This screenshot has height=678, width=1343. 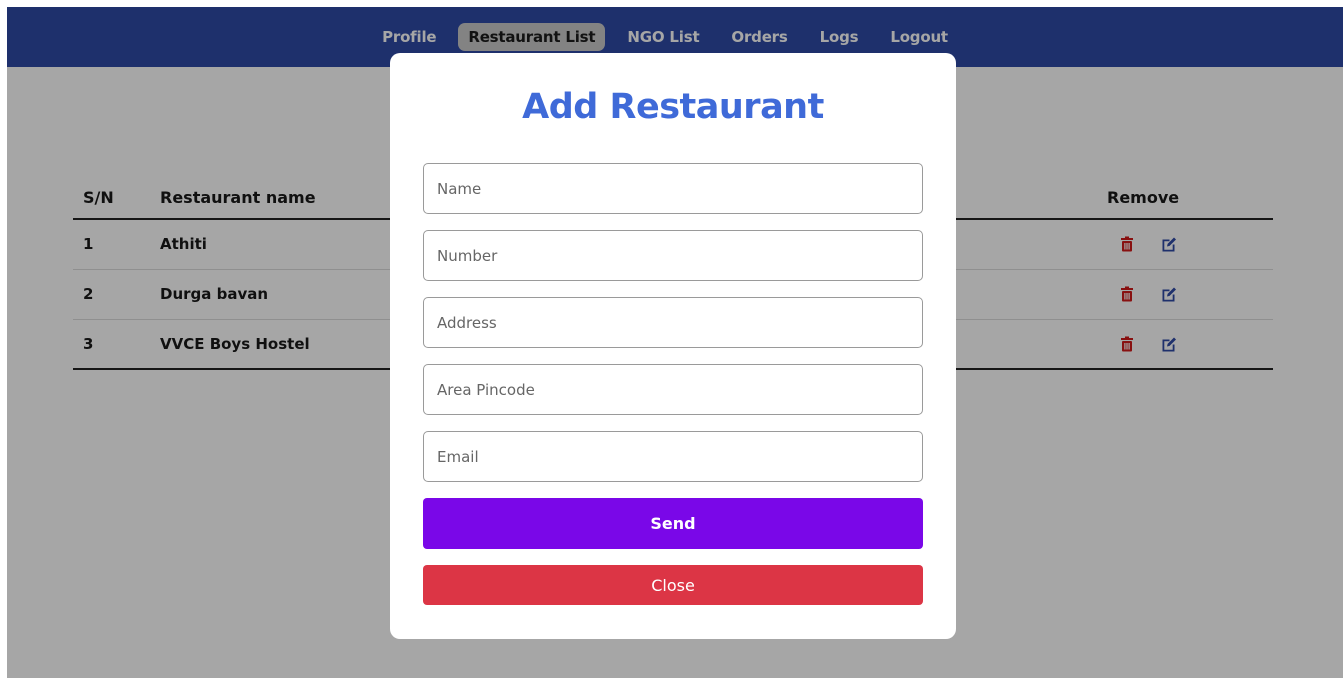 What do you see at coordinates (673, 322) in the screenshot?
I see `address-input` at bounding box center [673, 322].